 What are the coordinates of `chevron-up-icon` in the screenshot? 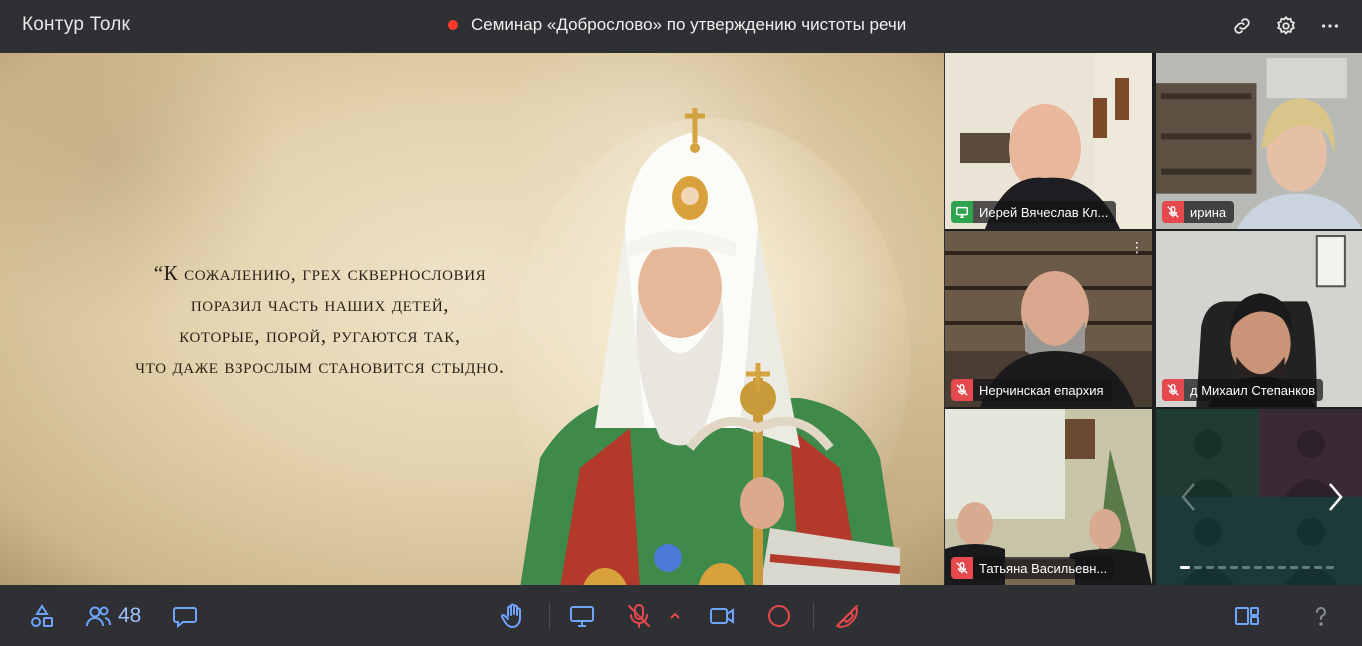 It's located at (675, 616).